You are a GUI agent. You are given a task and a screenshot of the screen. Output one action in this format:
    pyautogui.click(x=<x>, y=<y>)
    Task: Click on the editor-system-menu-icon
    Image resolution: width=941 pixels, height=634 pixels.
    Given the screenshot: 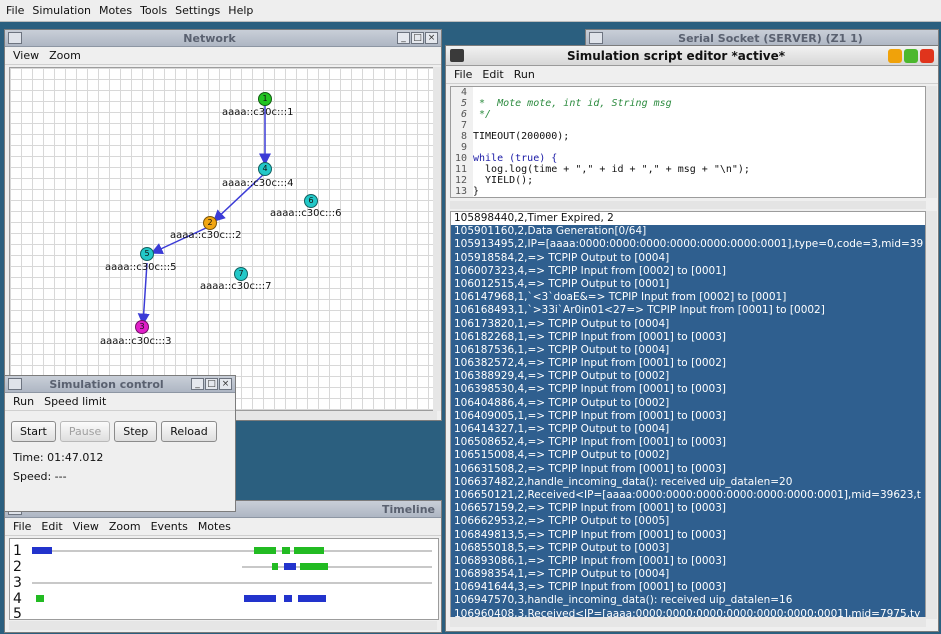 What is the action you would take?
    pyautogui.click(x=457, y=55)
    